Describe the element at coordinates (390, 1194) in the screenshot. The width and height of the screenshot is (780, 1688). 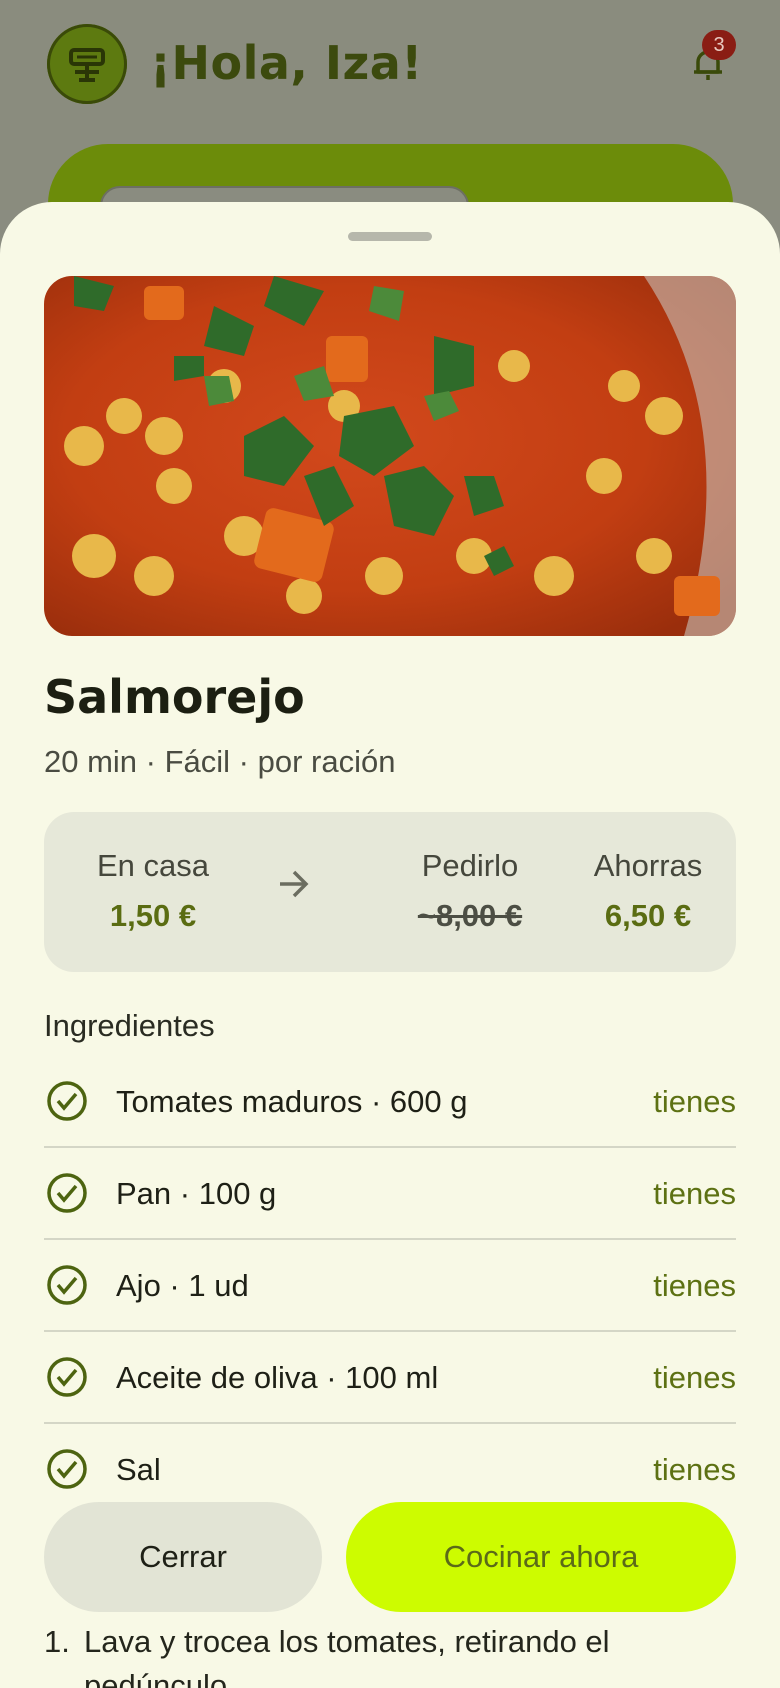
I see `ingredient-row: Pan · 100 g tienes` at that location.